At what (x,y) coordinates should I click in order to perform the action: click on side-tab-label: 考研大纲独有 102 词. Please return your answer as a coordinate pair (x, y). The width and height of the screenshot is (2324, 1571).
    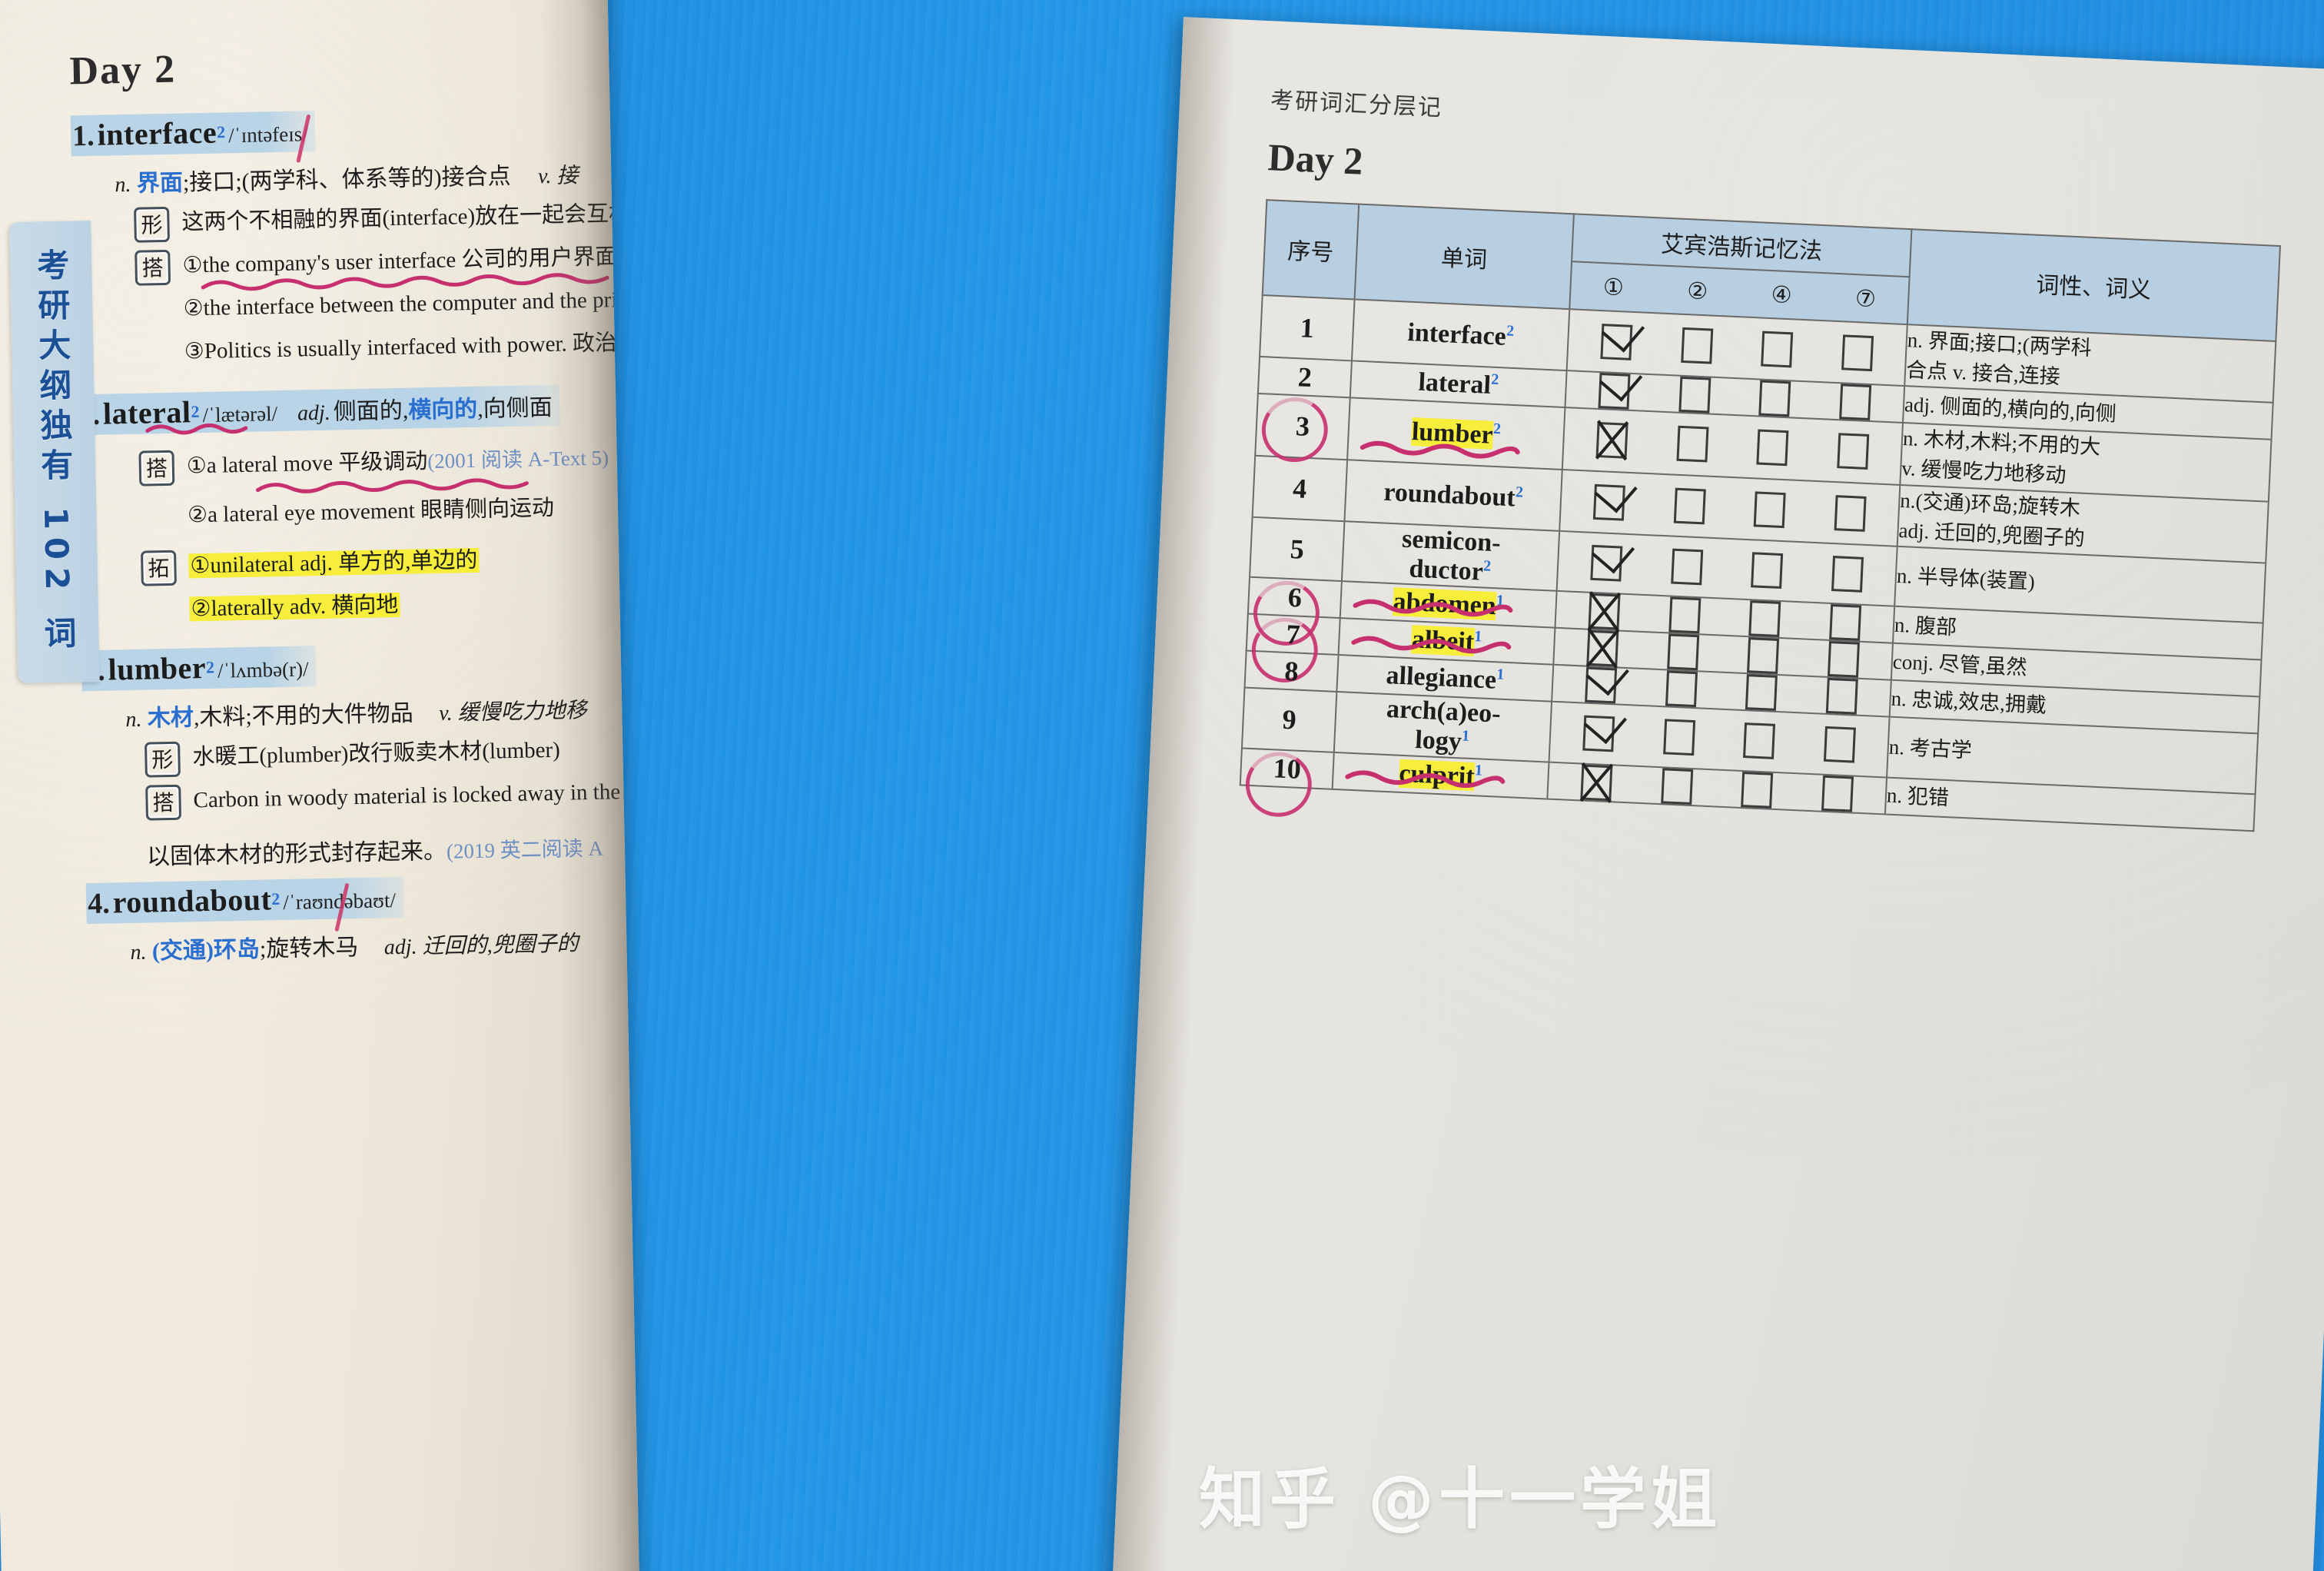
    Looking at the image, I should click on (55, 451).